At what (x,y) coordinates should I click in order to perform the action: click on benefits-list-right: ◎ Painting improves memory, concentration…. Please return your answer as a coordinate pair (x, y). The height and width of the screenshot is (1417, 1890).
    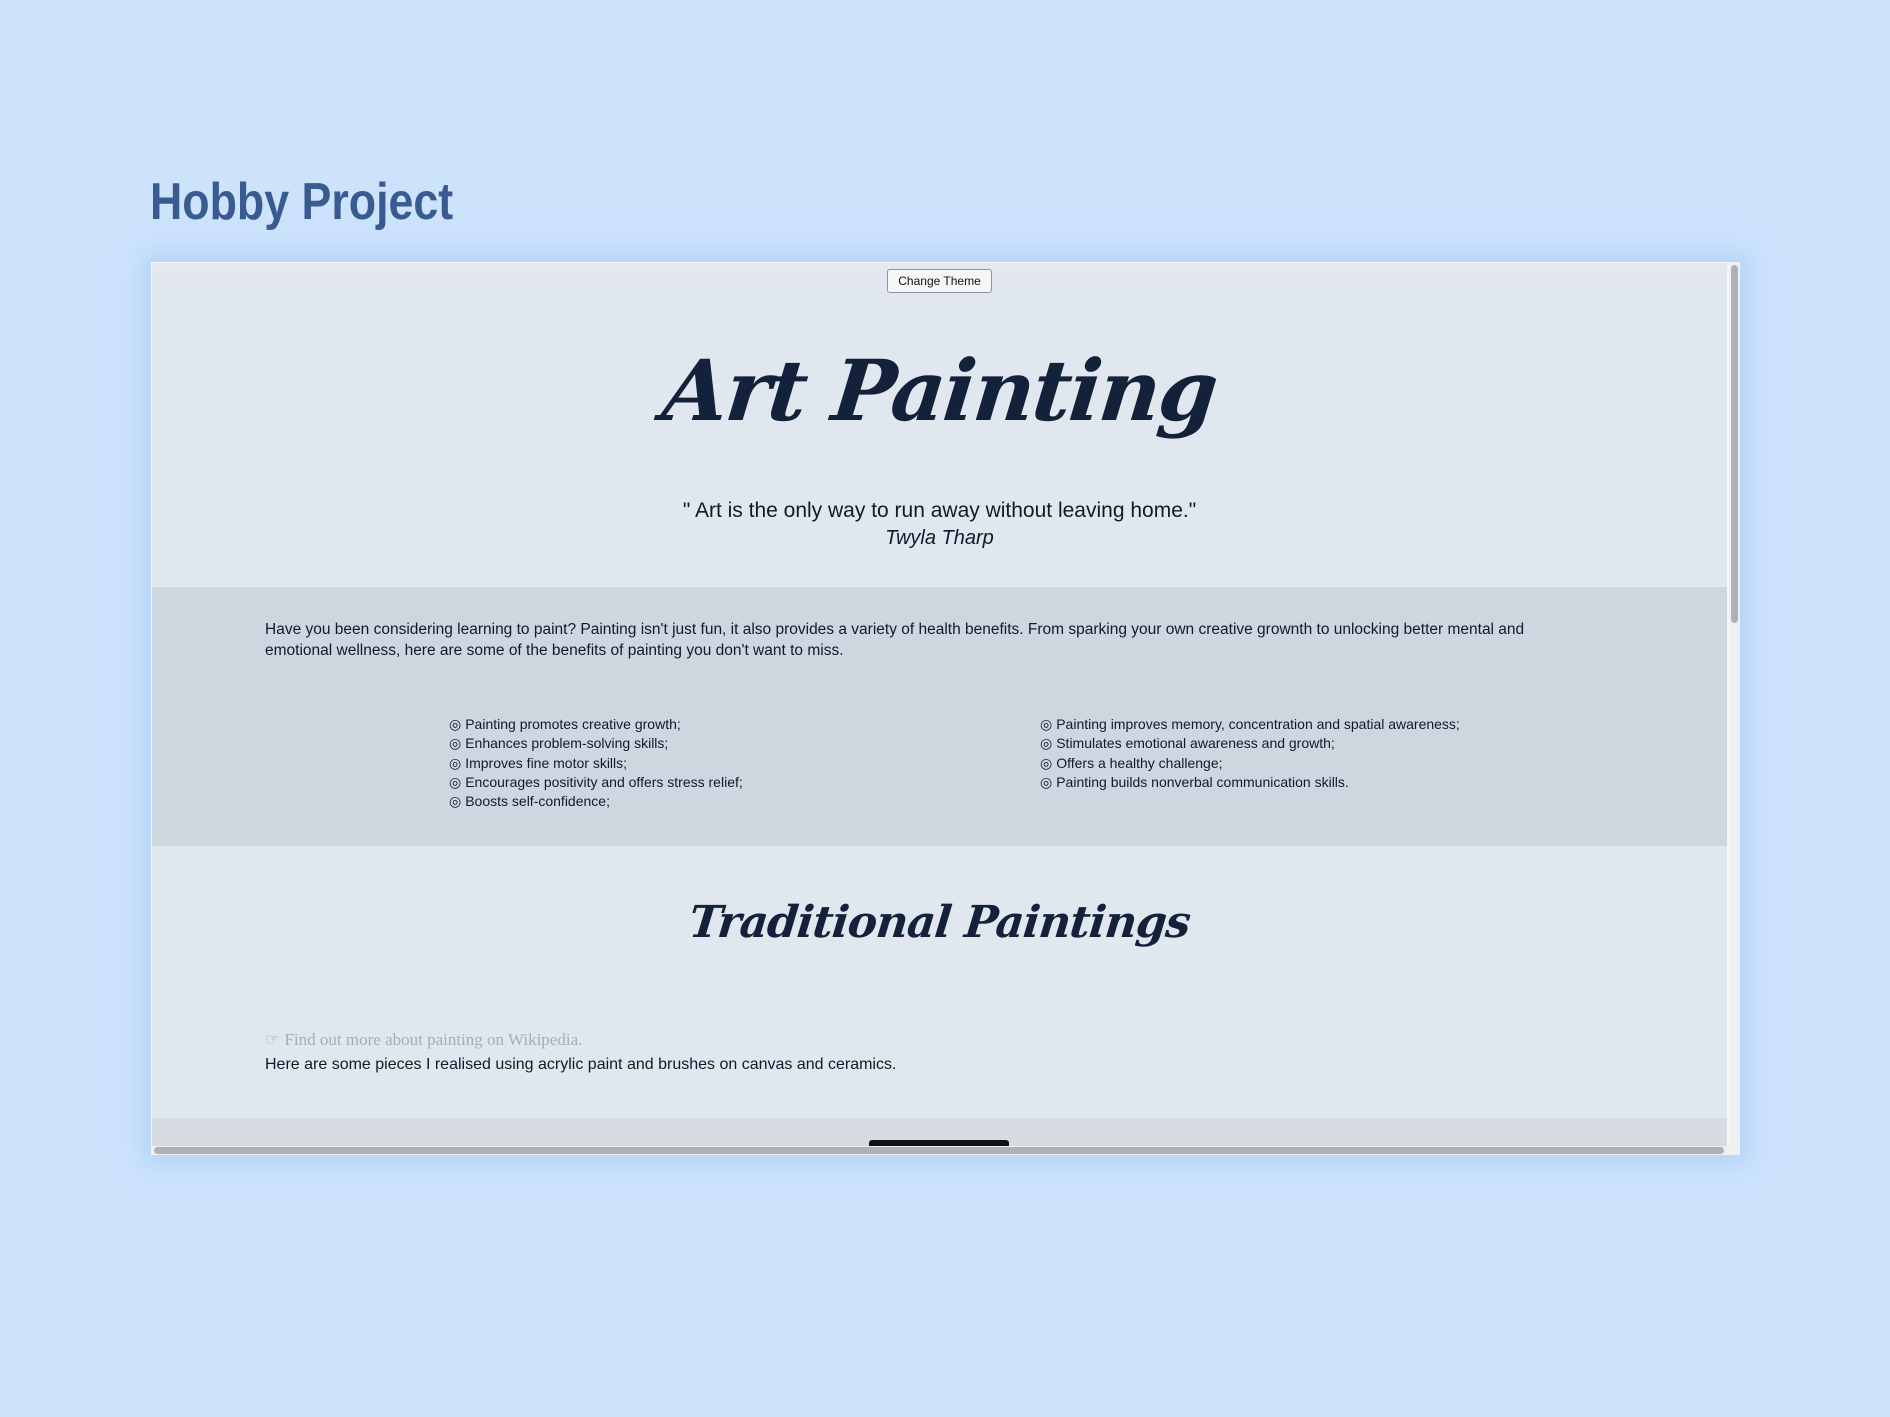
    Looking at the image, I should click on (1250, 753).